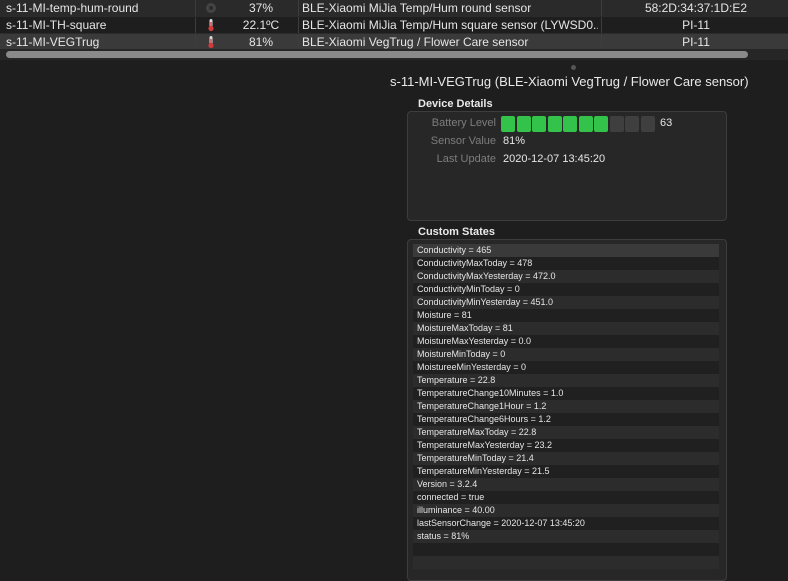  I want to click on device-model: BLE-Xiaomi MiJia Temp/Hum round sensor, so click(417, 8).